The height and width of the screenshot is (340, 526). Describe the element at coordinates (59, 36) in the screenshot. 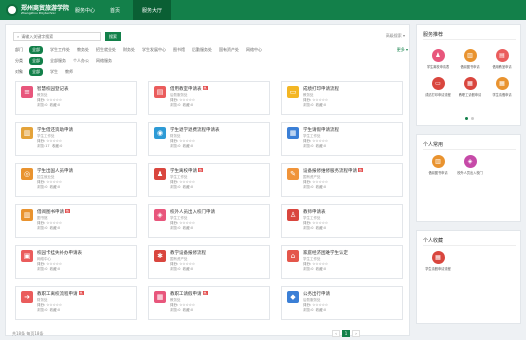

I see `search-input` at that location.